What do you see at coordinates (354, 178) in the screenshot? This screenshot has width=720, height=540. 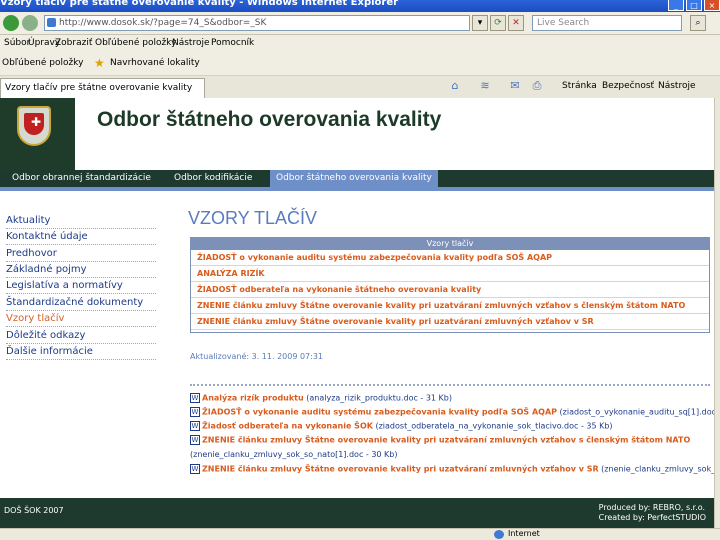 I see `nav-quality: Odbor štátneho overovania kvality` at bounding box center [354, 178].